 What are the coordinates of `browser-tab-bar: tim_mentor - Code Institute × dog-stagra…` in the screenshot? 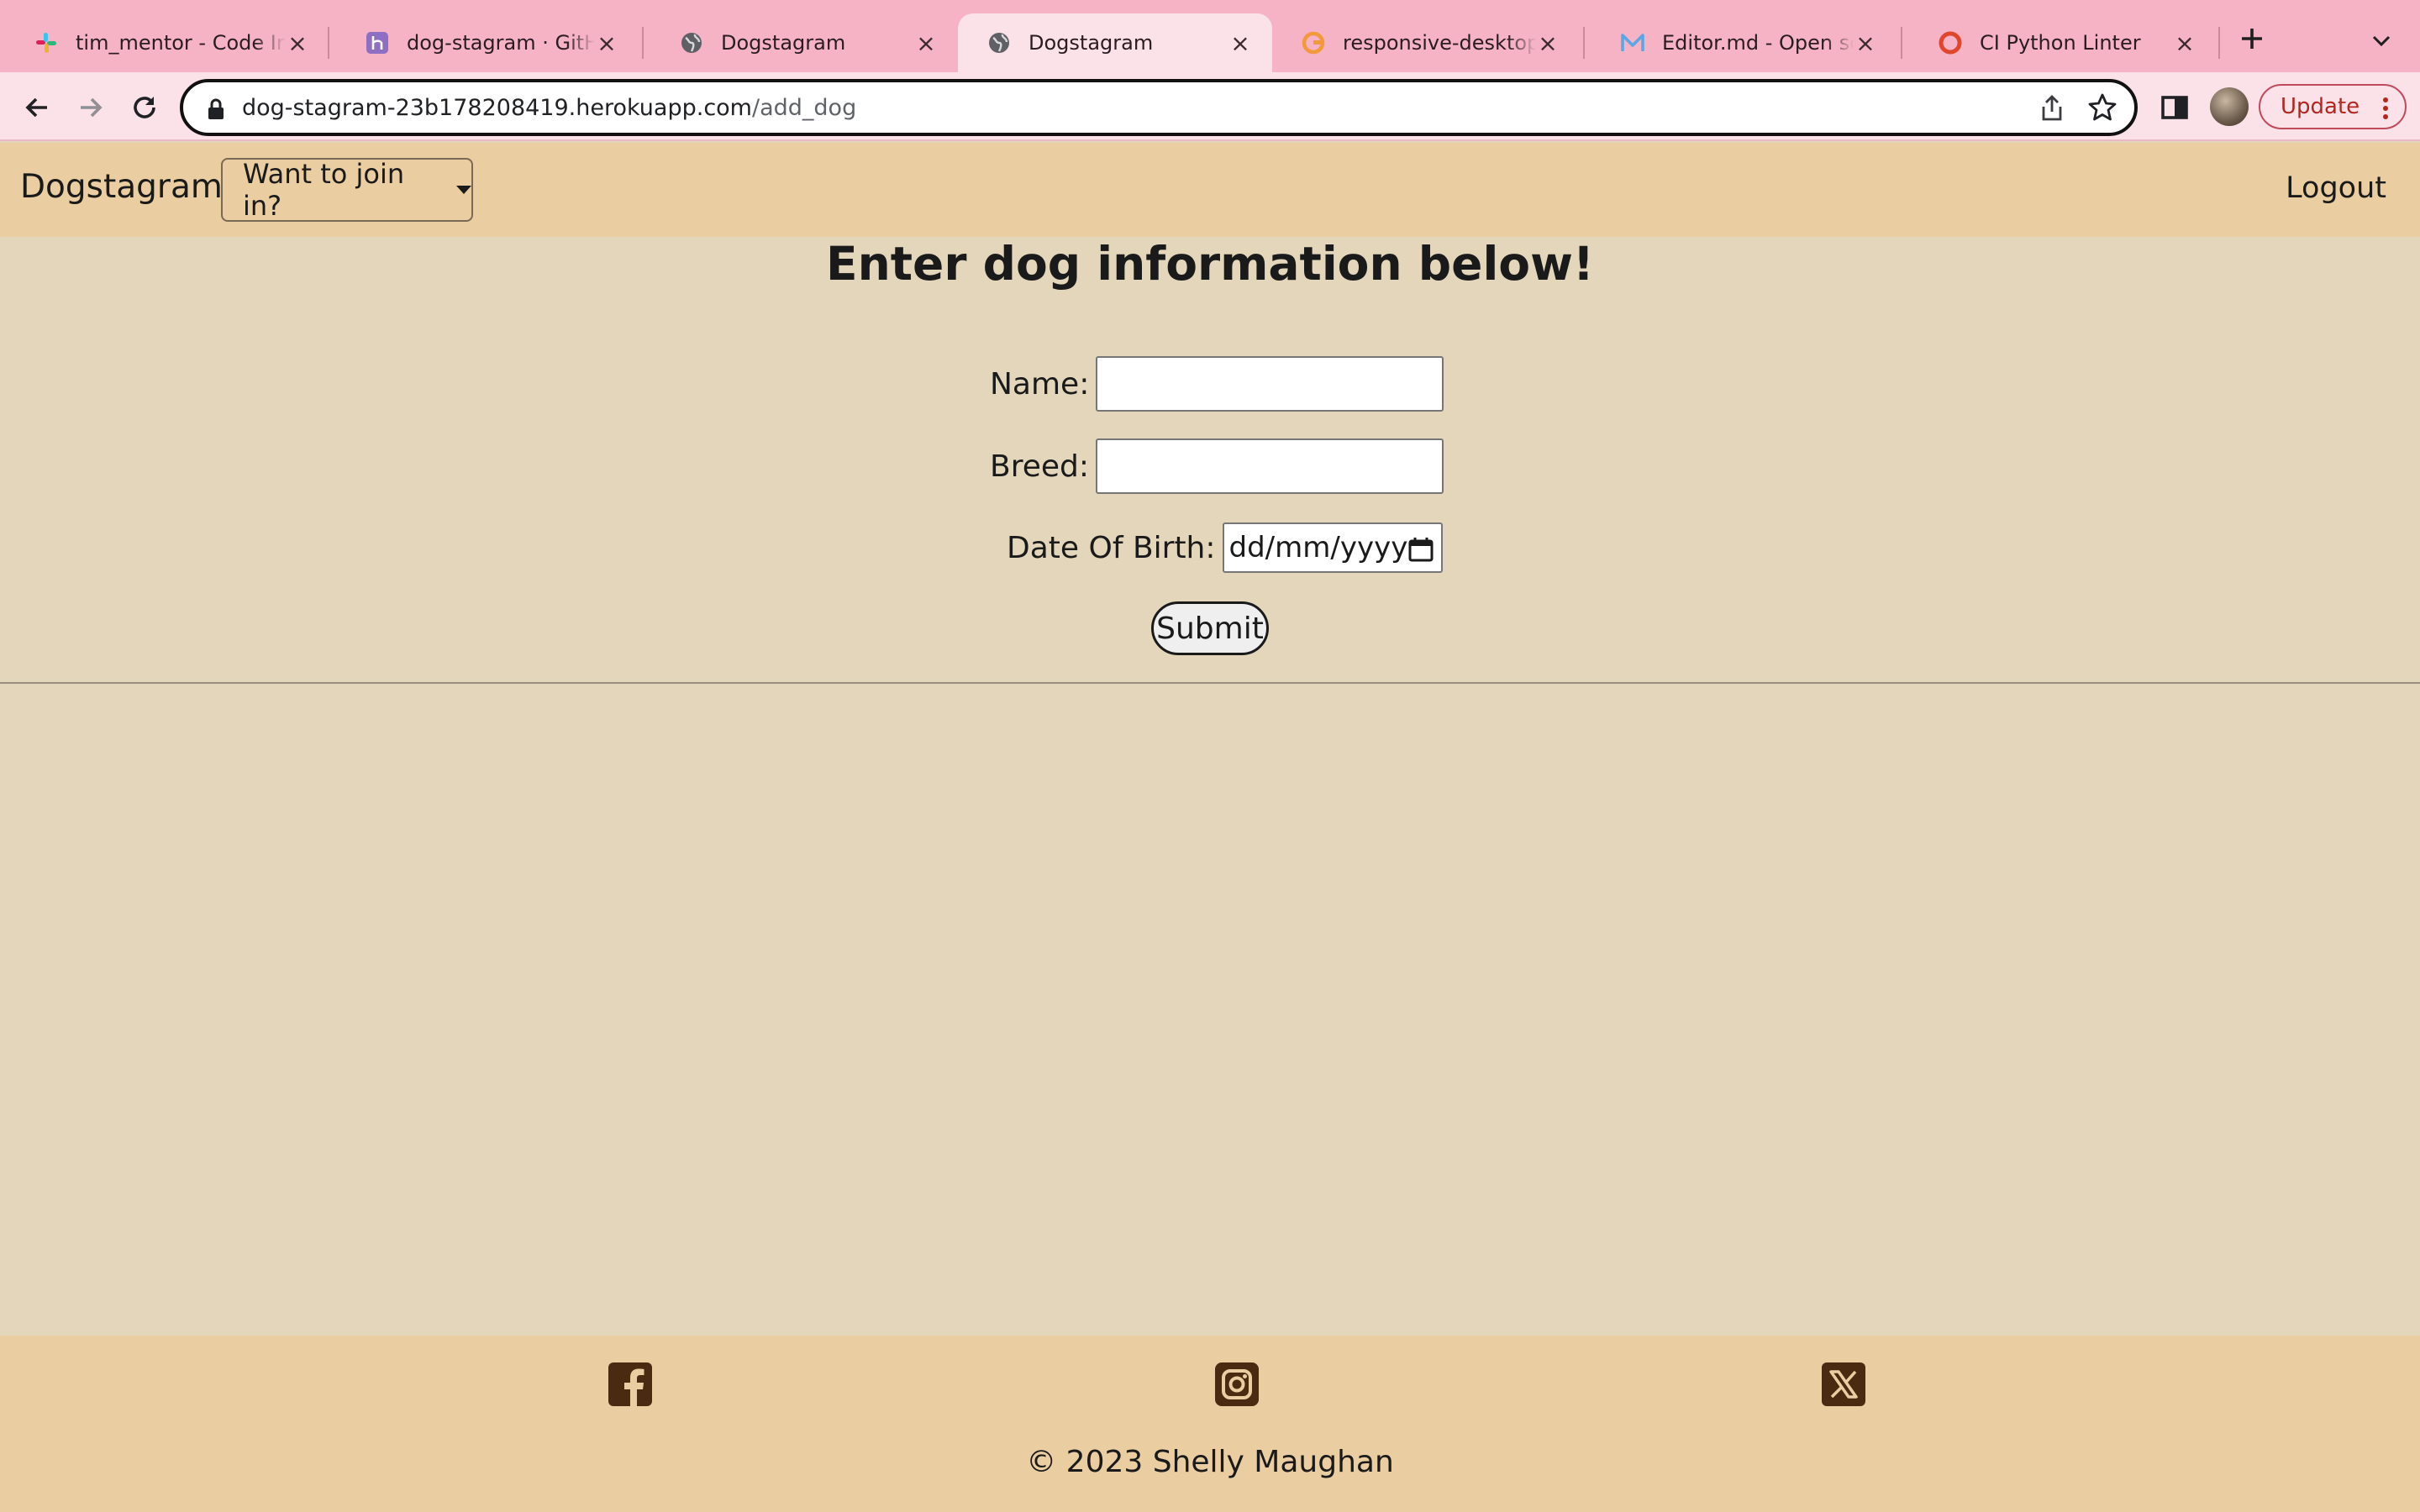 It's located at (1210, 36).